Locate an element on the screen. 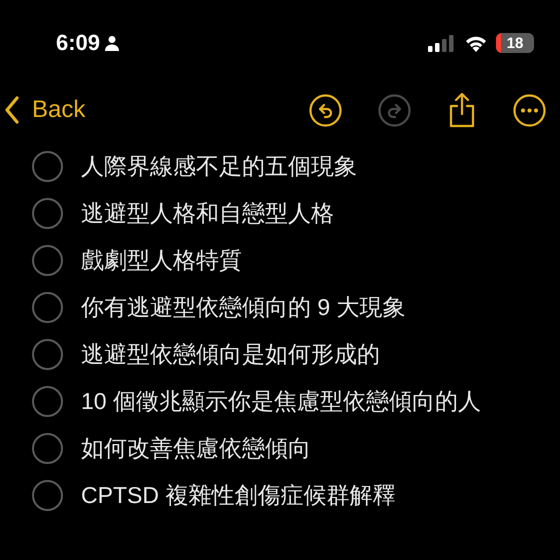 This screenshot has height=560, width=560. checklist-item-text: 戲劇型人格特質 is located at coordinates (161, 261).